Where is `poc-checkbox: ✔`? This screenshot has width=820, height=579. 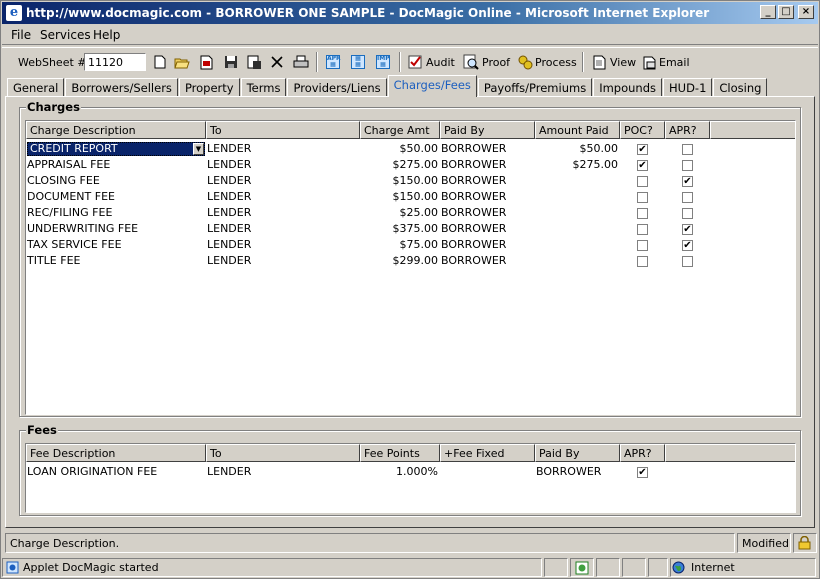 poc-checkbox: ✔ is located at coordinates (642, 149).